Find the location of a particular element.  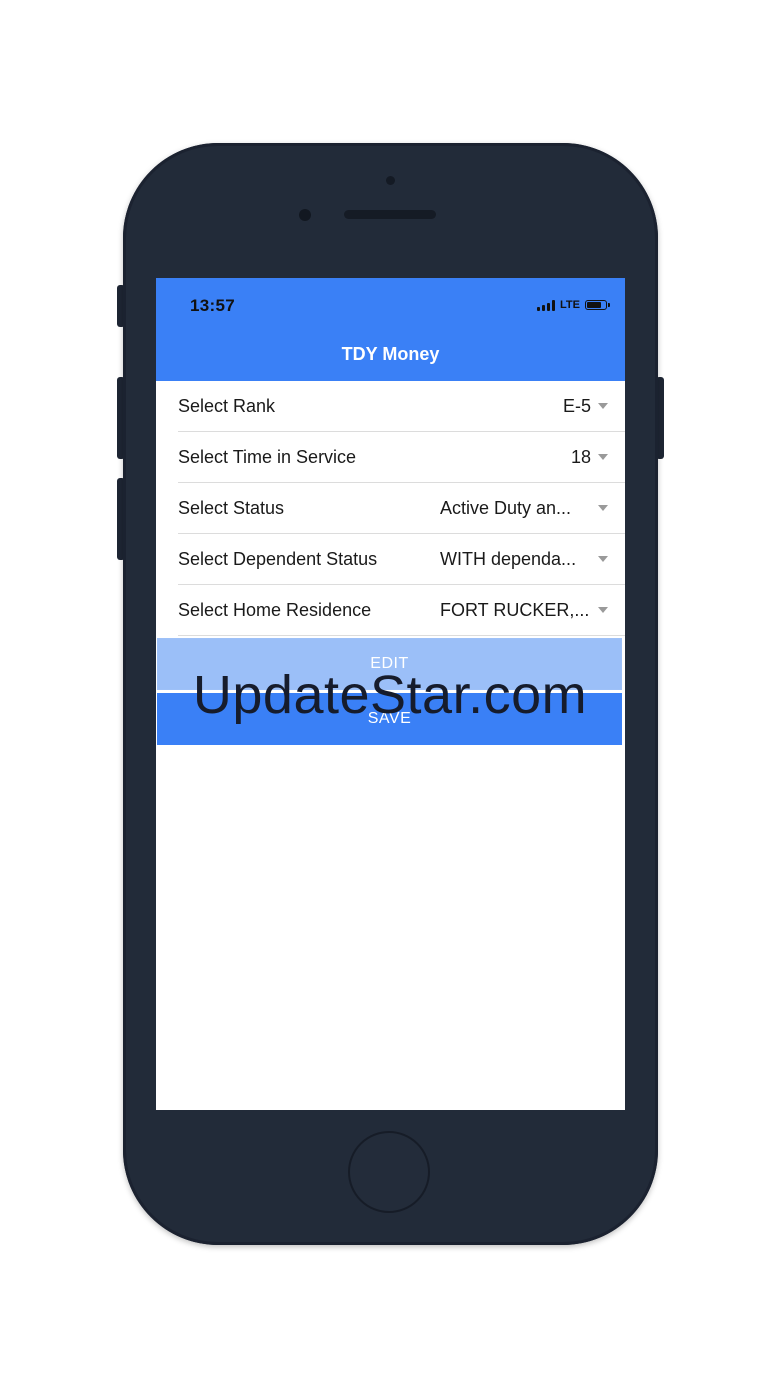

watermark-text: UpdateStar.com is located at coordinates (390, 695).